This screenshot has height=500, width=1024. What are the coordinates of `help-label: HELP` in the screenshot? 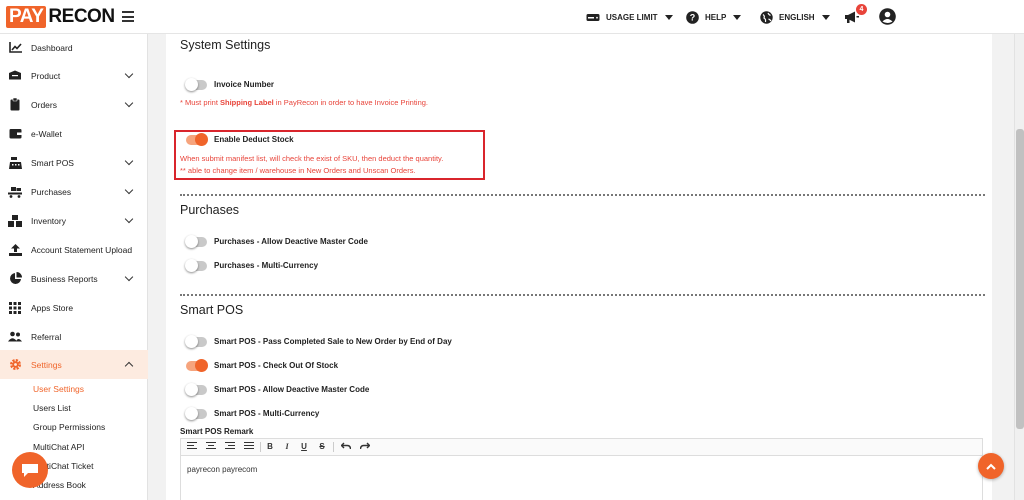 It's located at (716, 17).